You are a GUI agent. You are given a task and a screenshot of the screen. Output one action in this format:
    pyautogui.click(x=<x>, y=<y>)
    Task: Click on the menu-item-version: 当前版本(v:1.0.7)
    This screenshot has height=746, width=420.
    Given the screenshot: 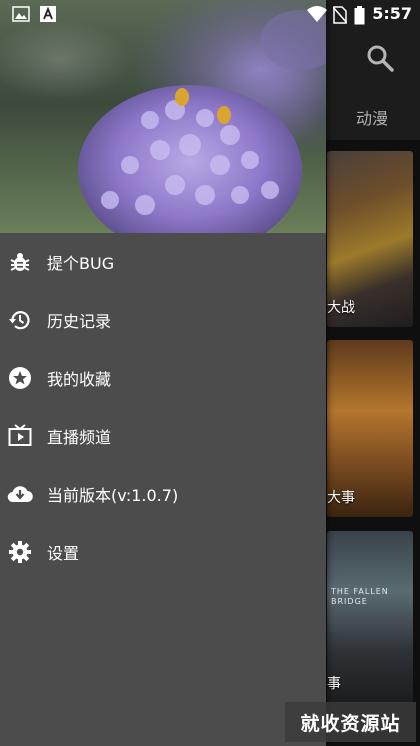 What is the action you would take?
    pyautogui.click(x=163, y=494)
    